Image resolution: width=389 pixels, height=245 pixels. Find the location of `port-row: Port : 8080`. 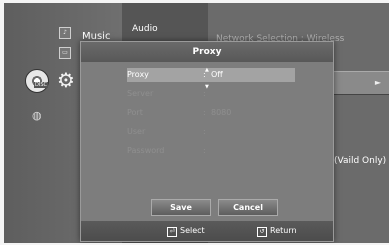

port-row: Port : 8080 is located at coordinates (211, 113).